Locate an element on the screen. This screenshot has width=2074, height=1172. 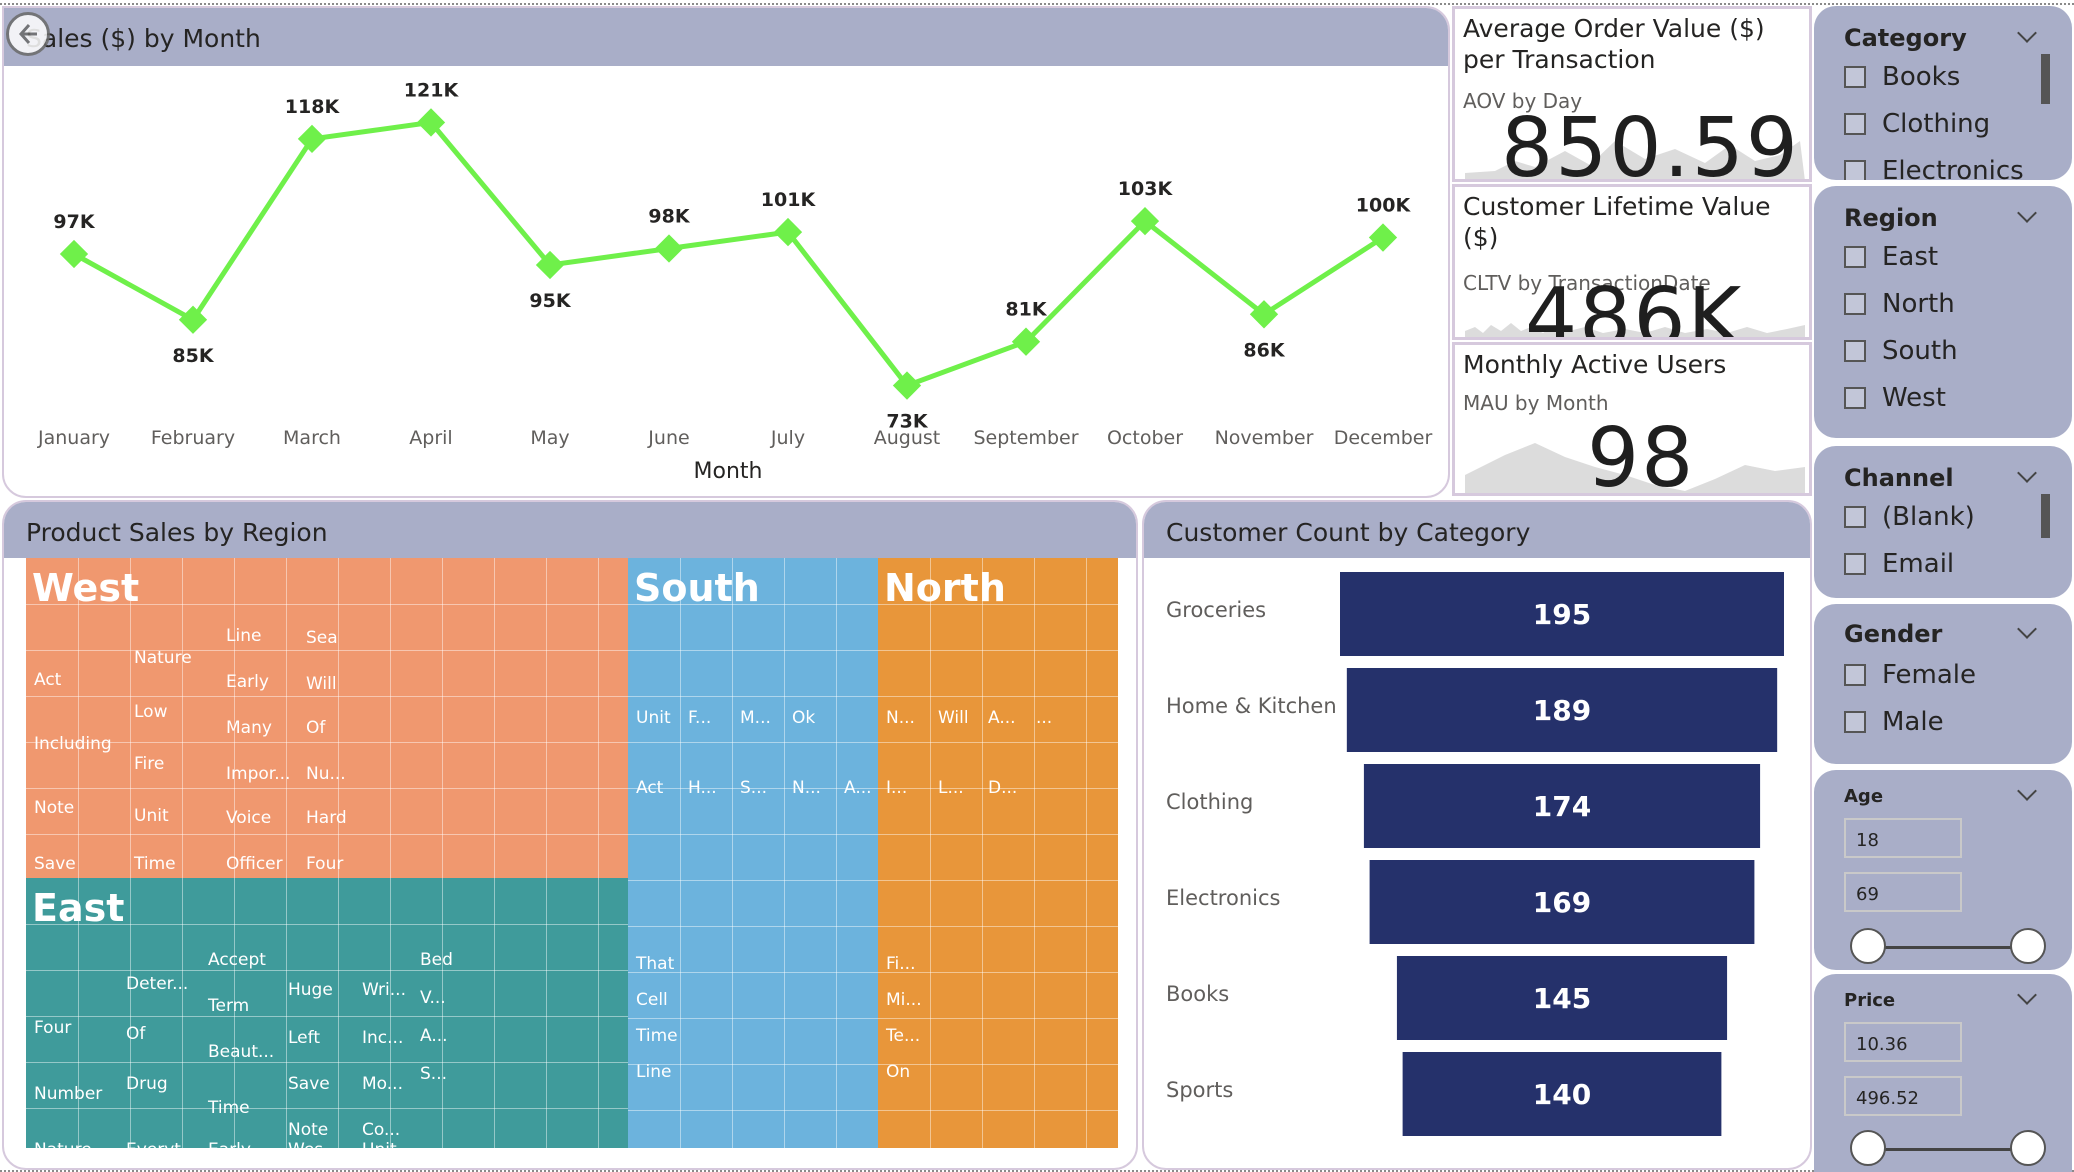
treemap-region-label: East is located at coordinates (78, 908).